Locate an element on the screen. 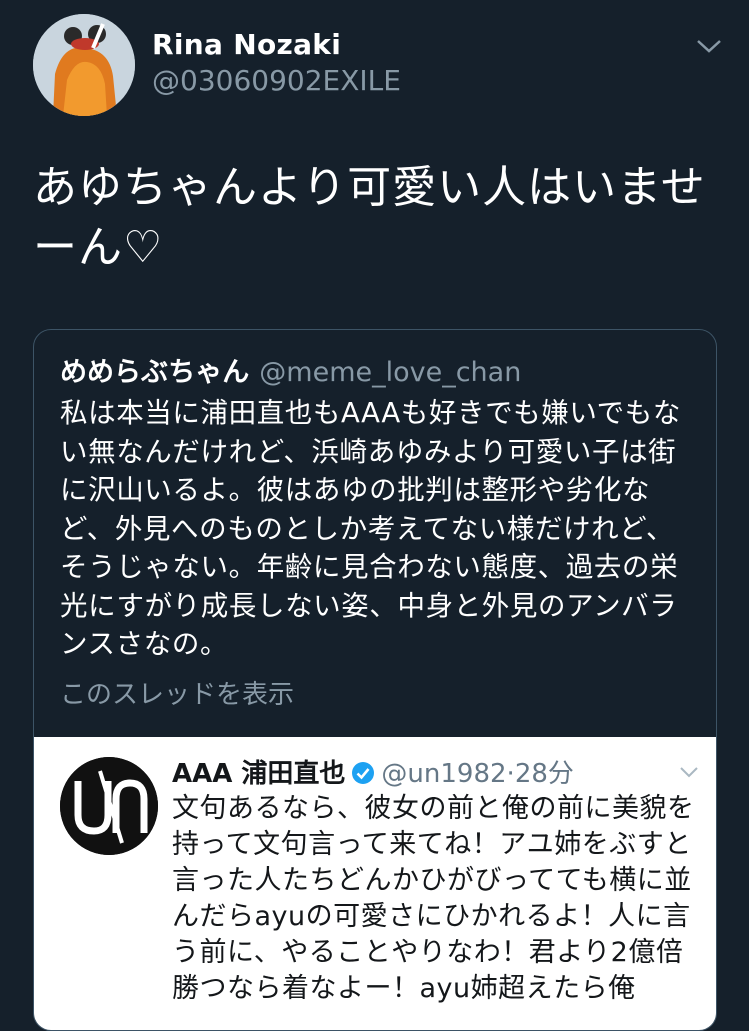  author-avatar is located at coordinates (84, 65).